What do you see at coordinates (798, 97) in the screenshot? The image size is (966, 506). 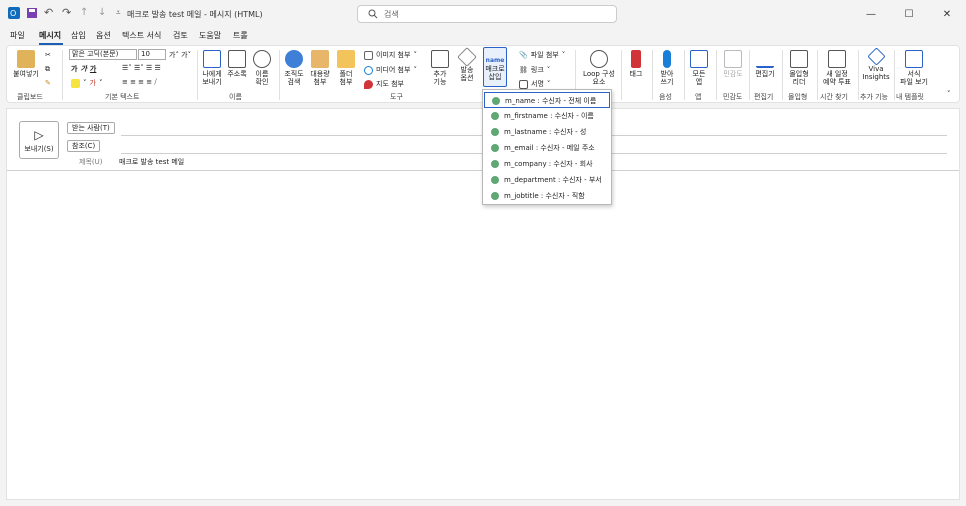 I see `group-immersive: 몰입형` at bounding box center [798, 97].